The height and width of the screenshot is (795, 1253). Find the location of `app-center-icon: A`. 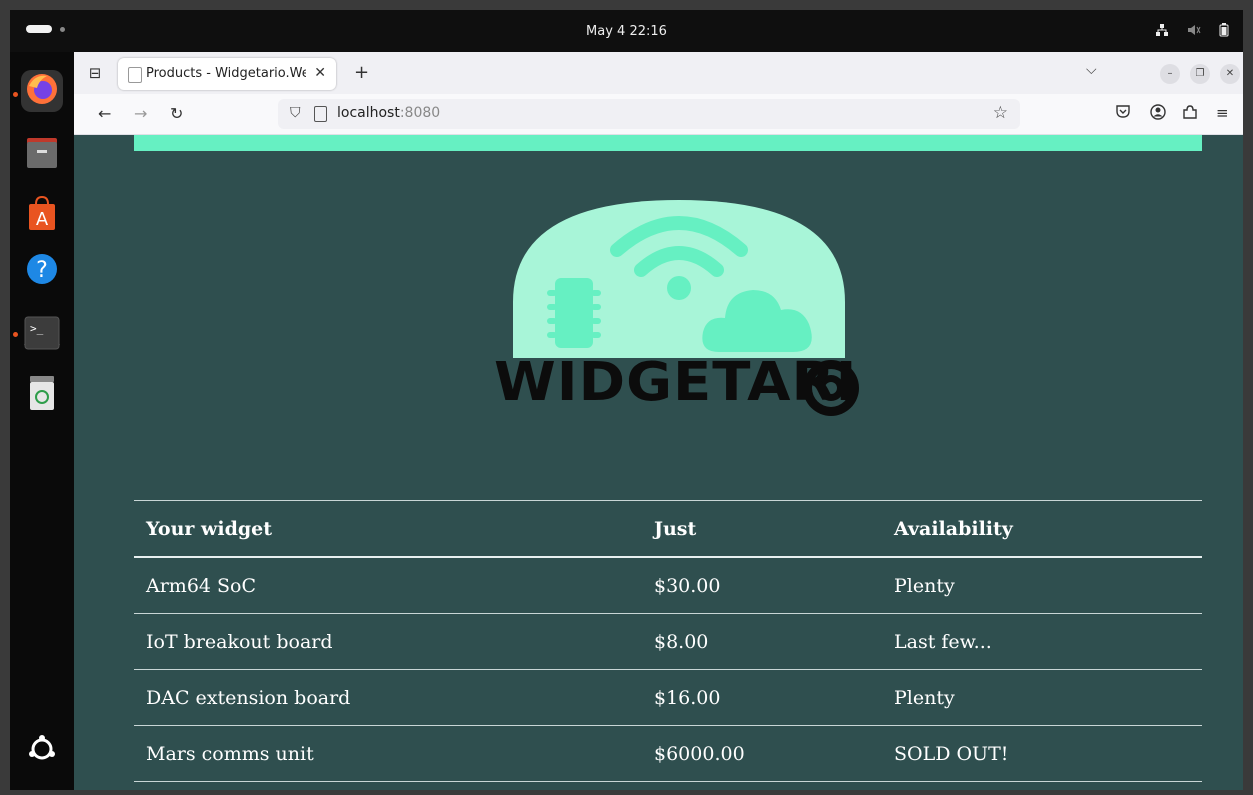

app-center-icon: A is located at coordinates (42, 214).